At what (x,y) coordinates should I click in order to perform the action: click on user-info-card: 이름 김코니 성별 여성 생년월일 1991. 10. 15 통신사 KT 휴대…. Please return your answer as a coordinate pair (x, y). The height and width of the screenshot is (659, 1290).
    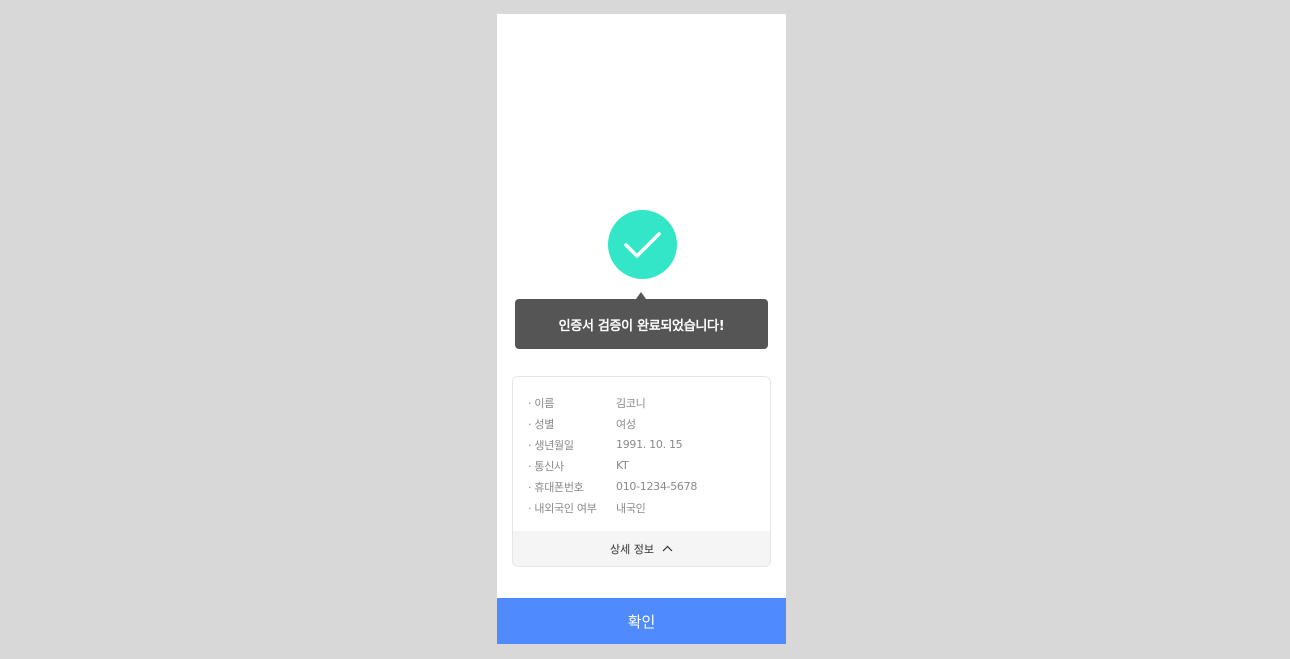
    Looking at the image, I should click on (641, 471).